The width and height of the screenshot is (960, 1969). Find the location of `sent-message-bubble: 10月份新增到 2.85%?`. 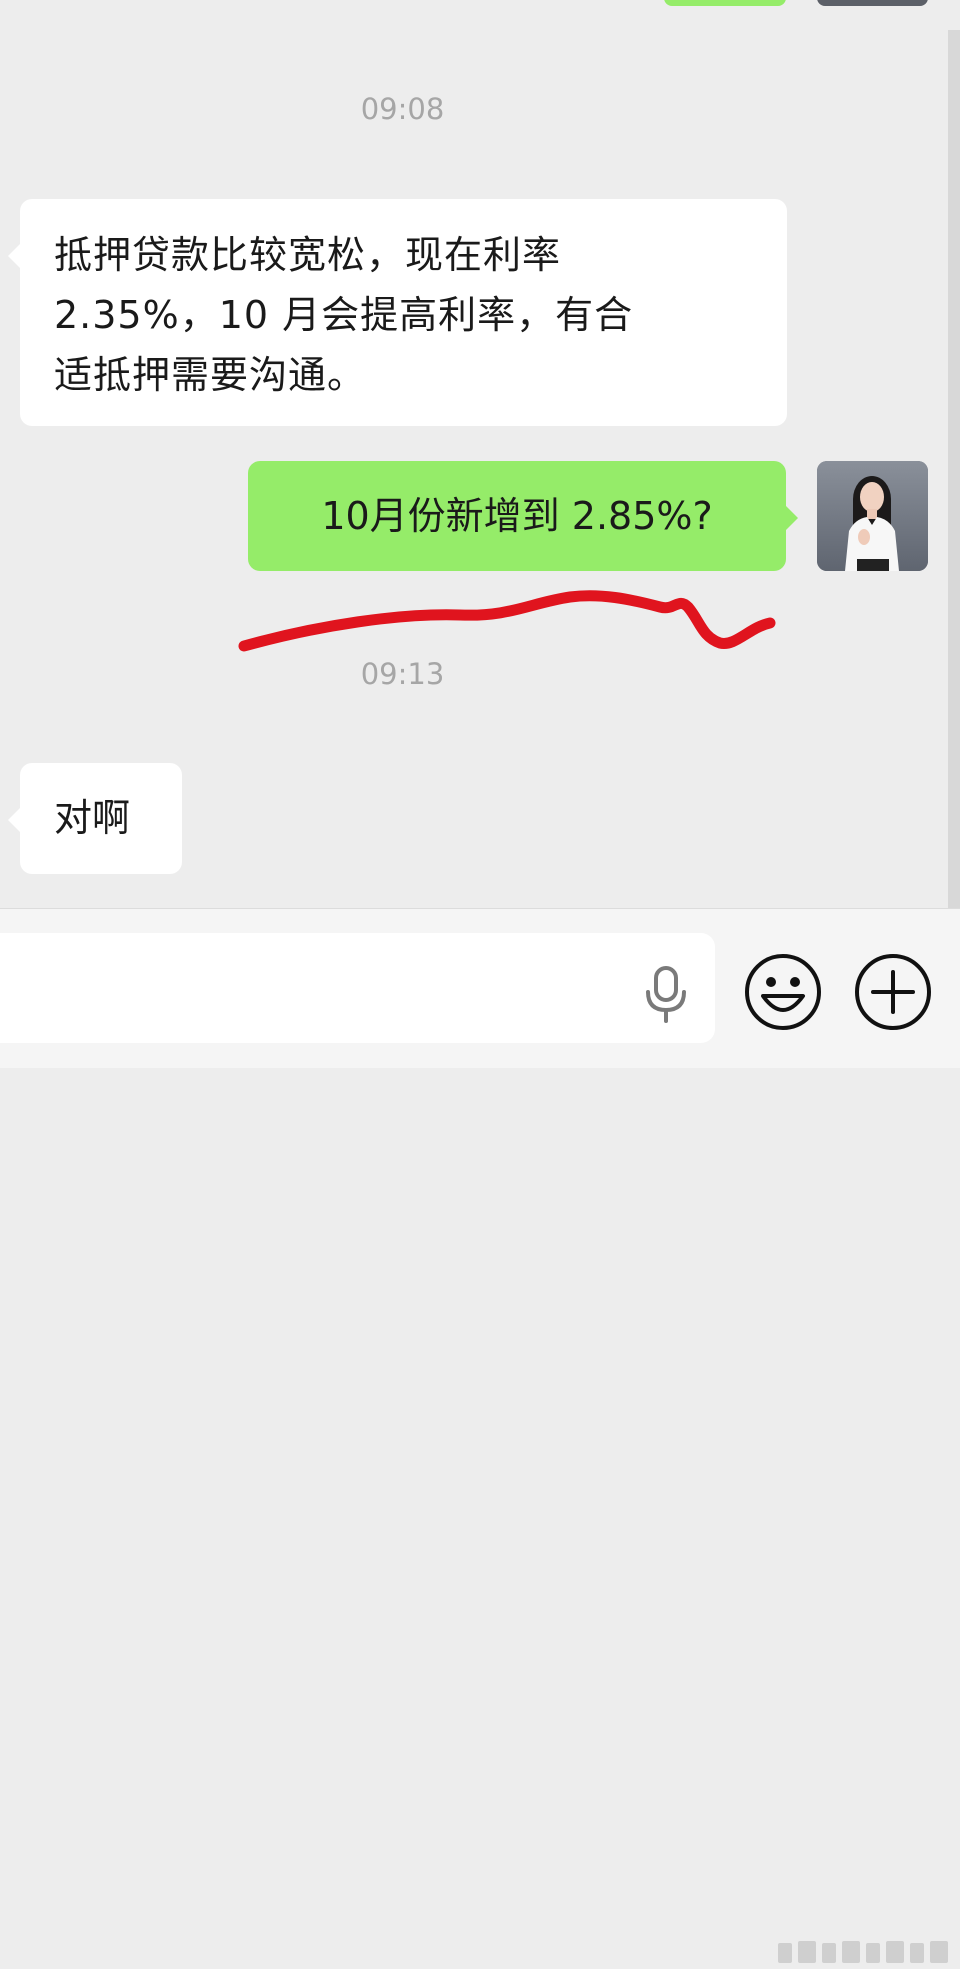

sent-message-bubble: 10月份新增到 2.85%? is located at coordinates (523, 516).